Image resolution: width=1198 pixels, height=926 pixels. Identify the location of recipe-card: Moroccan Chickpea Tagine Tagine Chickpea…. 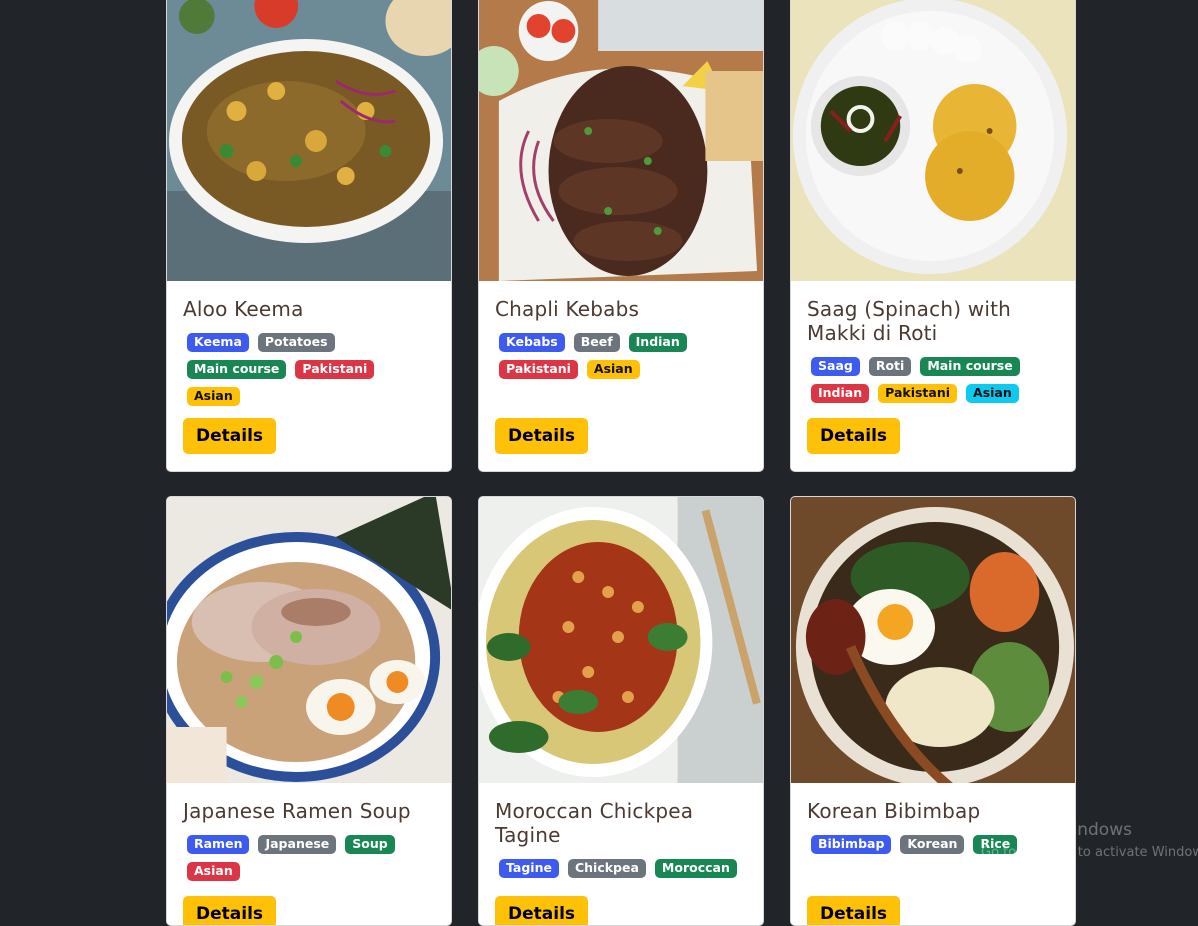
(621, 711).